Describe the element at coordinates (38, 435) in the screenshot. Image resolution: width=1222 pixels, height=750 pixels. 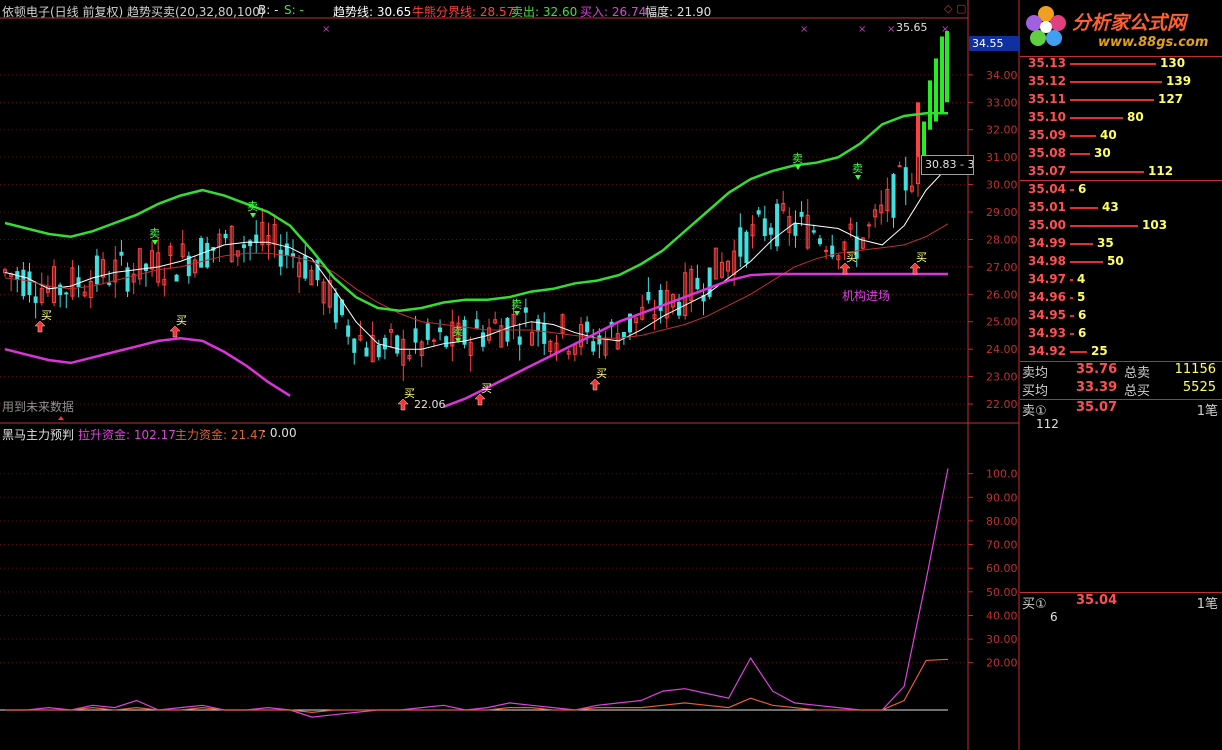
I see `sub-title: 黑马主力预判` at that location.